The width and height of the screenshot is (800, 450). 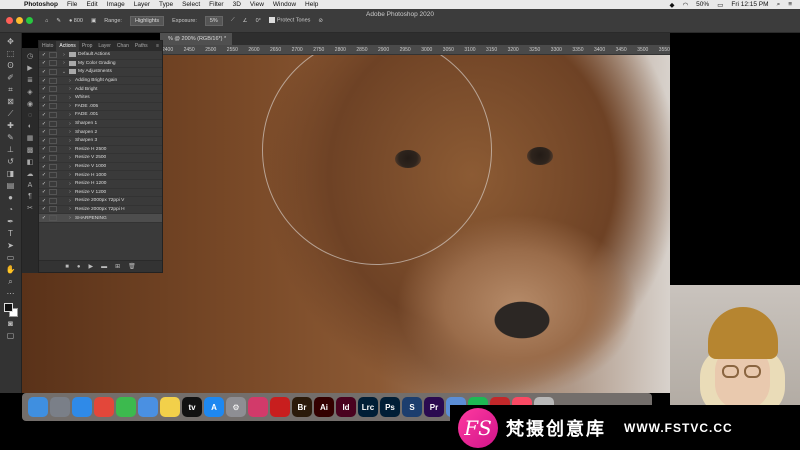 I want to click on safari-icon, so click(x=82, y=407).